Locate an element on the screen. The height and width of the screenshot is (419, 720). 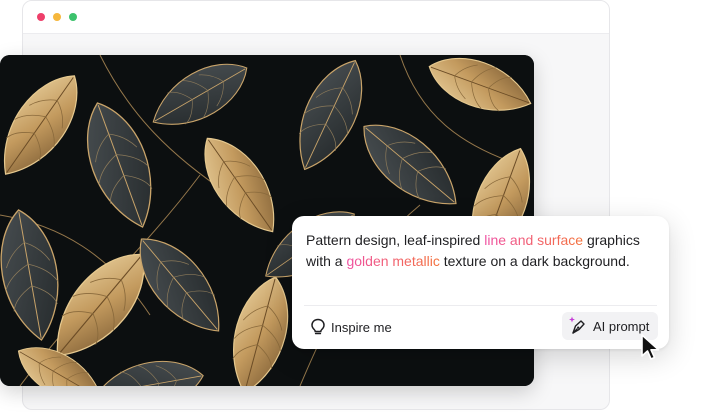
inspire-me-button: Inspire me is located at coordinates (351, 327).